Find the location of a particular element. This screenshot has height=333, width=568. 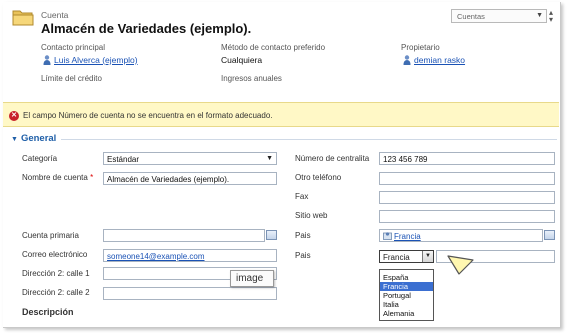

record-navigation-label: Cuentas is located at coordinates (471, 16).